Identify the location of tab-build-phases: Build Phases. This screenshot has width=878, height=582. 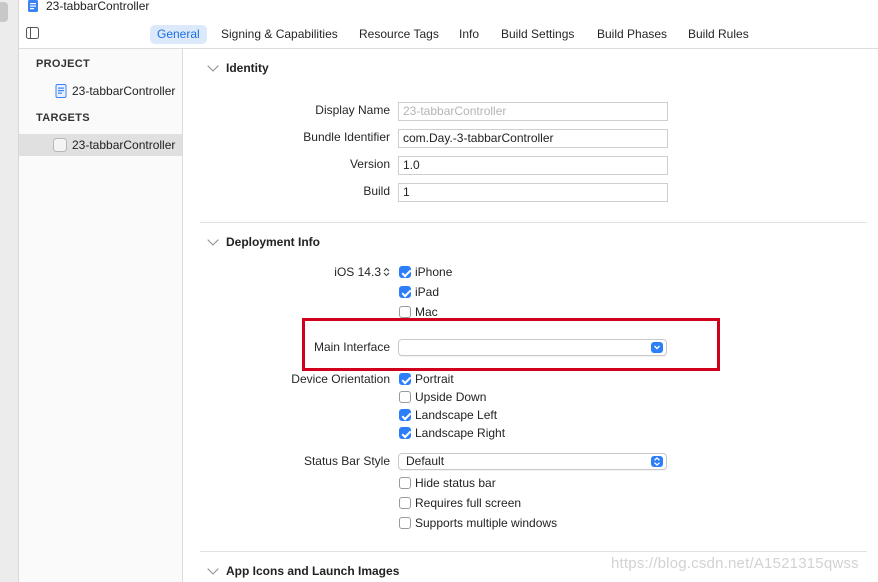
(632, 34).